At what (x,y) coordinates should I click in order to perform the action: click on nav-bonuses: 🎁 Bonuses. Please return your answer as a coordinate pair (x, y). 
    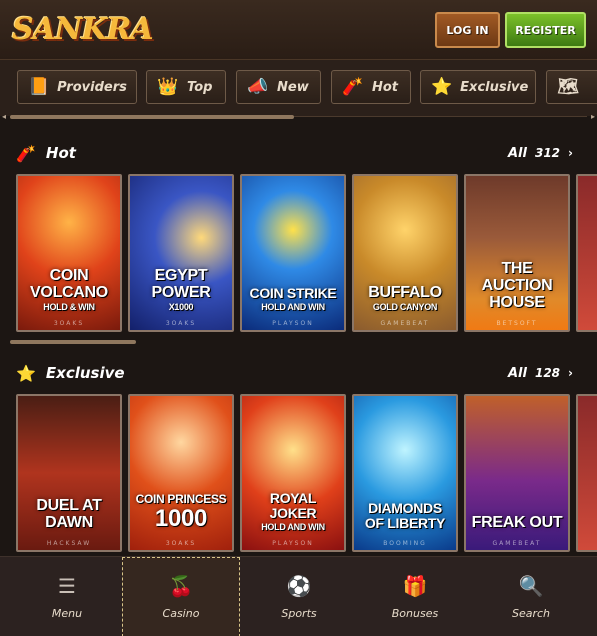
    Looking at the image, I should click on (415, 596).